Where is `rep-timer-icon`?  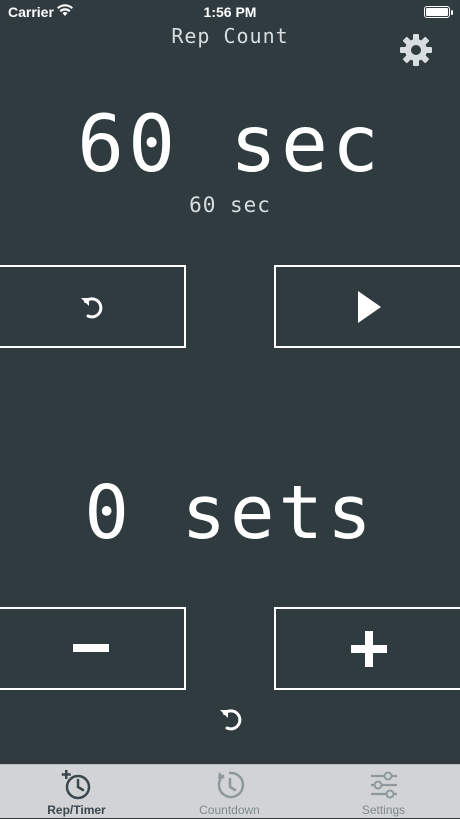
rep-timer-icon is located at coordinates (76, 785).